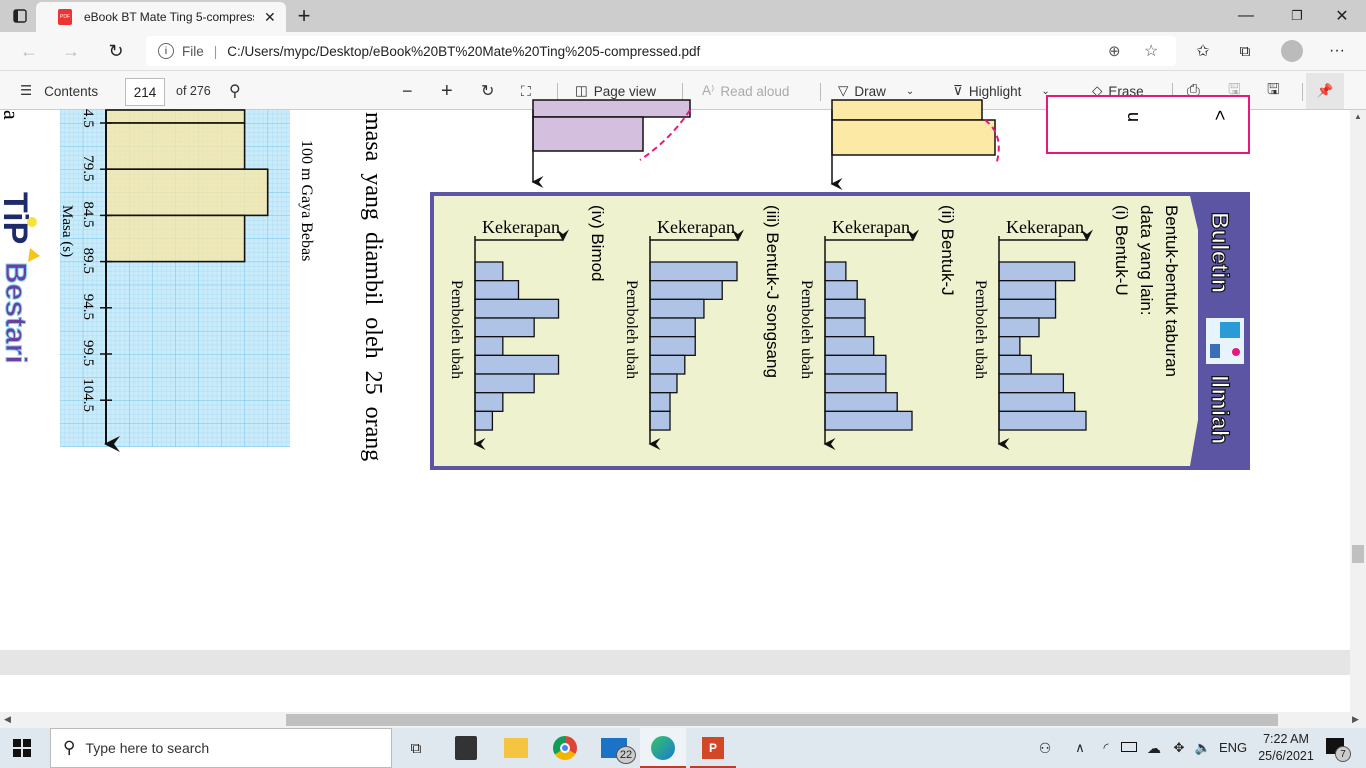 This screenshot has height=768, width=1366. Describe the element at coordinates (1106, 748) in the screenshot. I see `wifi-icon: ◜` at that location.